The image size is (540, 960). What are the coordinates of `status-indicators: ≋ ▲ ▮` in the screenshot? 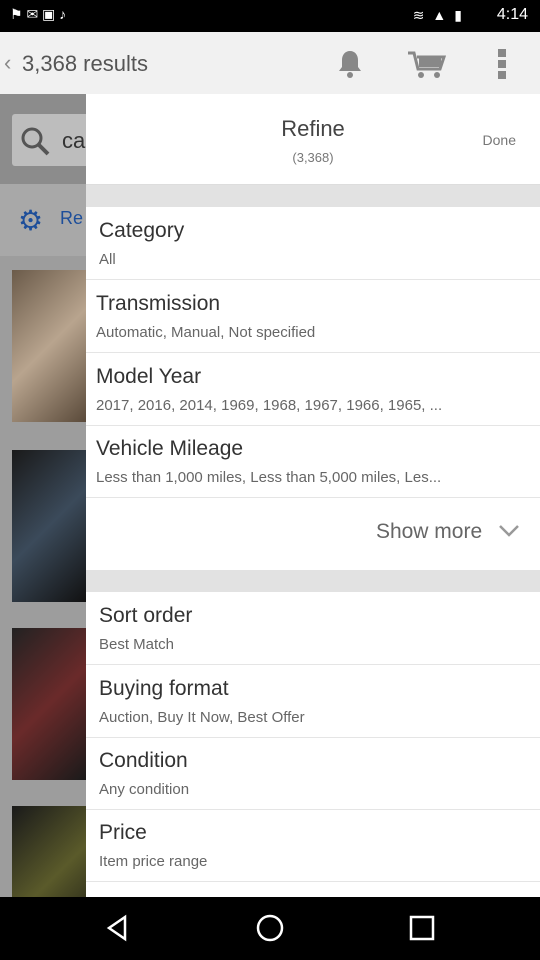 It's located at (437, 15).